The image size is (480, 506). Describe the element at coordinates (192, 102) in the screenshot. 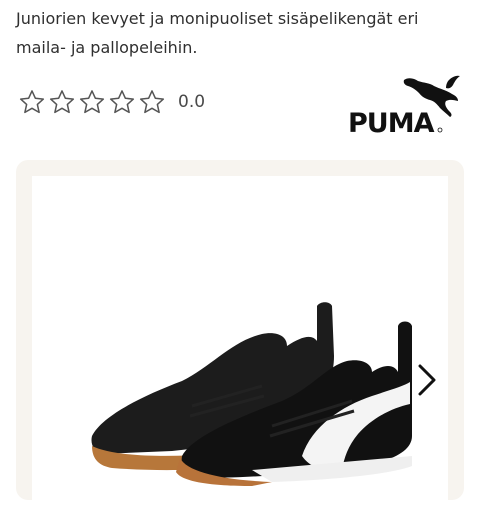

I see `rating-value: 0.0` at that location.